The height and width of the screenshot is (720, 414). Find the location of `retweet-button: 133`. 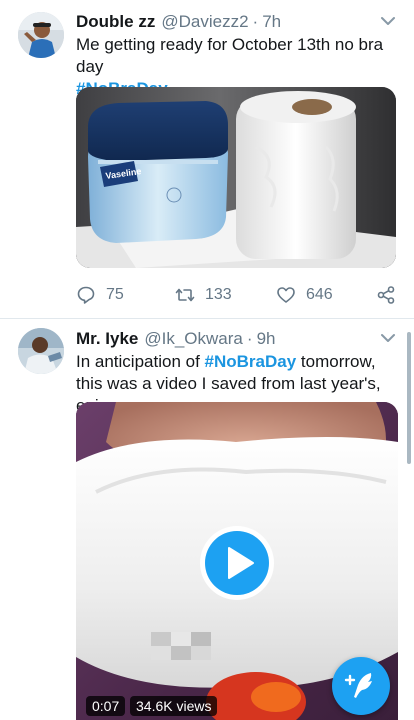

retweet-button: 133 is located at coordinates (203, 295).